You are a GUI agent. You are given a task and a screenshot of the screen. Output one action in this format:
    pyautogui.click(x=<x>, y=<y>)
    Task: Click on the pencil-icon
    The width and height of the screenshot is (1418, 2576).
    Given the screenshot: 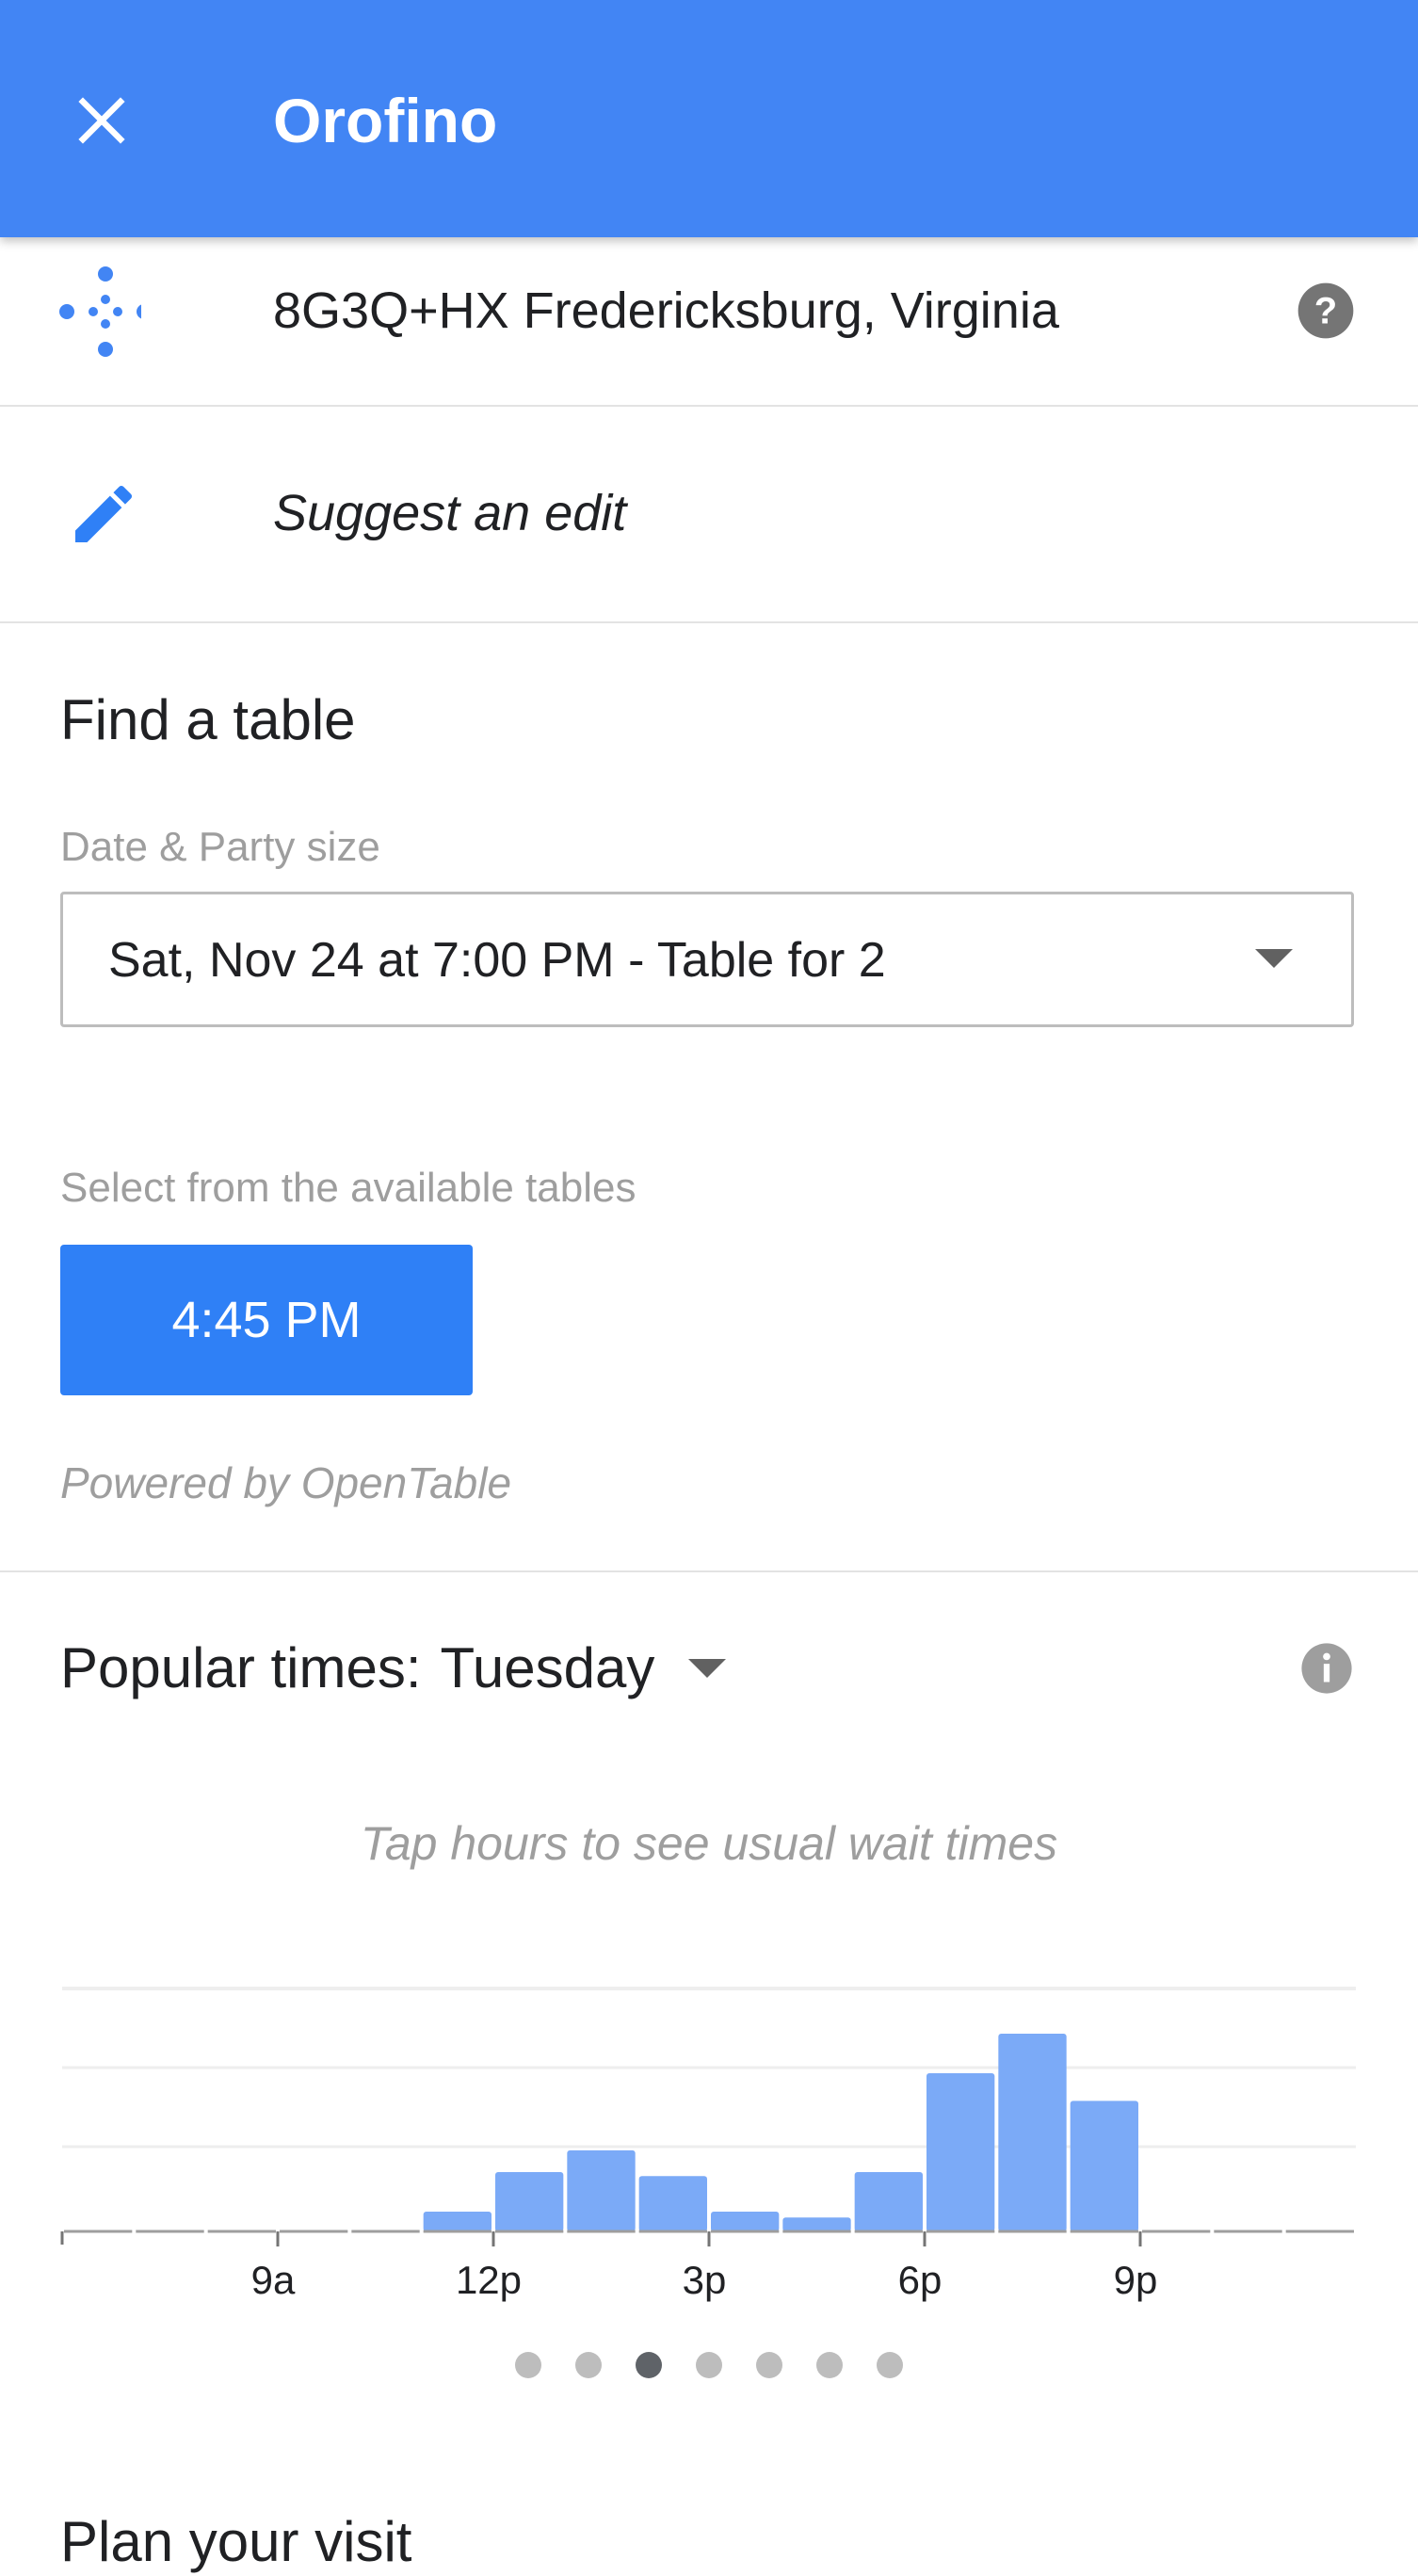 What is the action you would take?
    pyautogui.click(x=104, y=513)
    